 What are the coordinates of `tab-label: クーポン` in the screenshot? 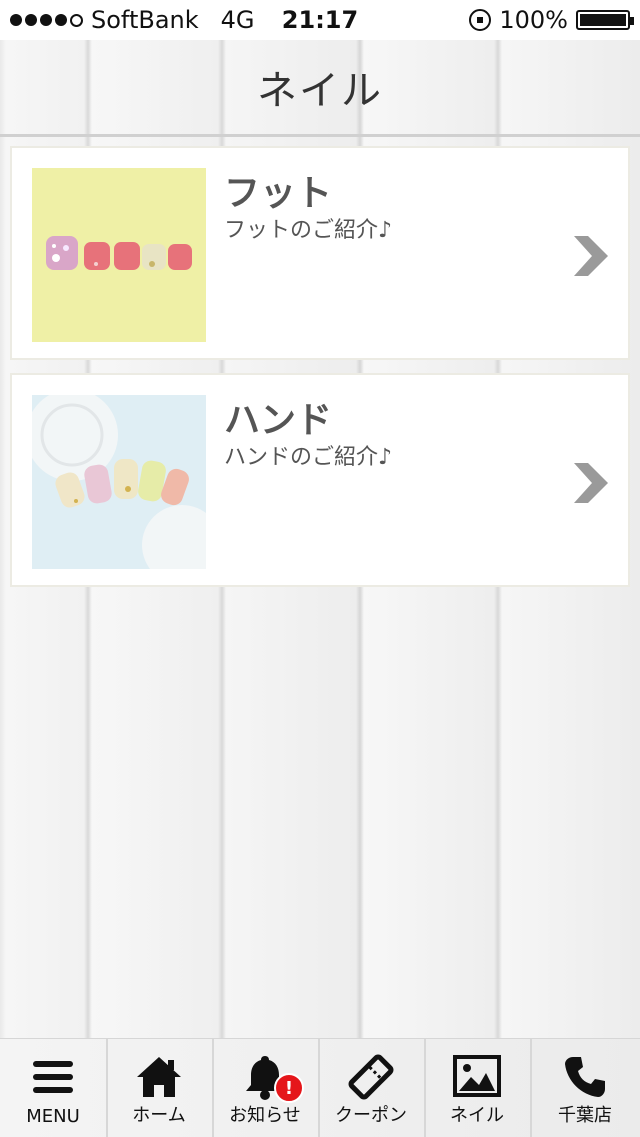 It's located at (371, 1115).